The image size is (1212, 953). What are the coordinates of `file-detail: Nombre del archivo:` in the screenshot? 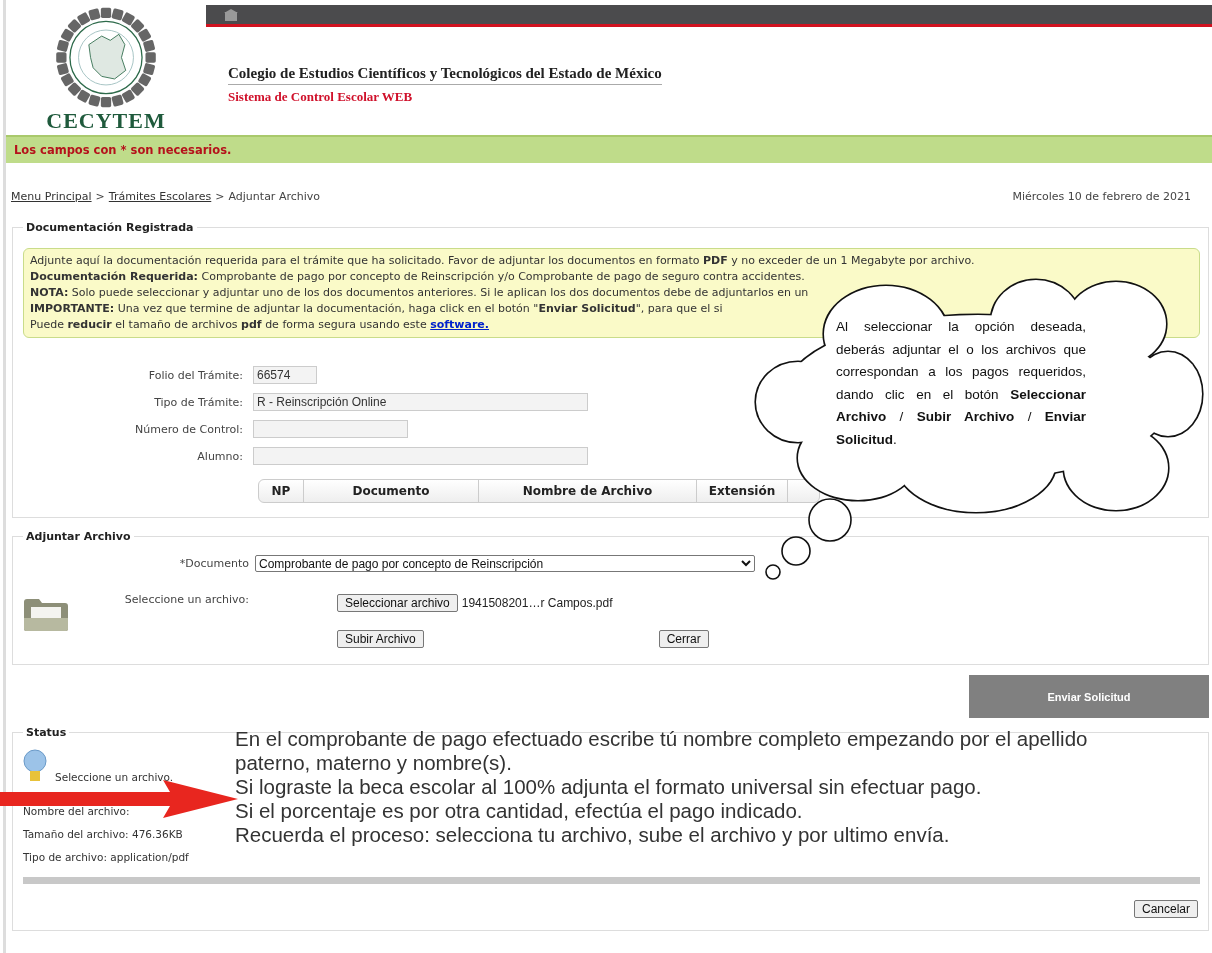 It's located at (77, 811).